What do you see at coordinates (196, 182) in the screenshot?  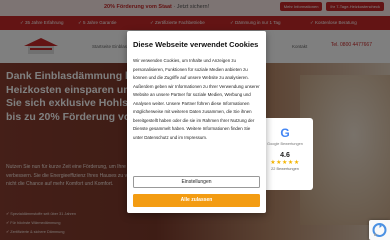 I see `cookie-settings-button: Einstellungen` at bounding box center [196, 182].